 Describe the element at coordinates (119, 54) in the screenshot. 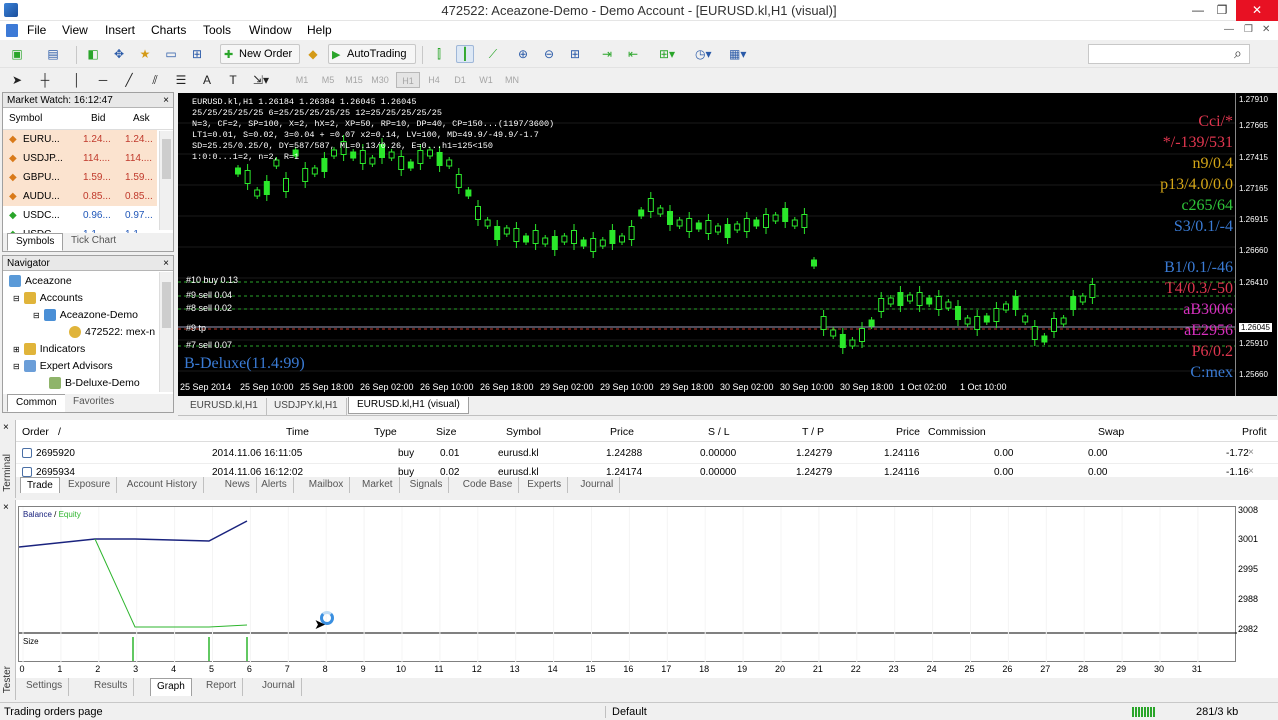

I see `data-window-icon: ✥` at that location.